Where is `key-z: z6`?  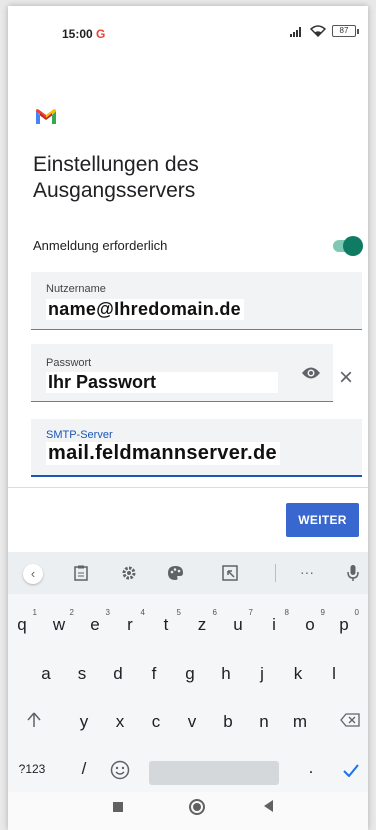 key-z: z6 is located at coordinates (202, 621).